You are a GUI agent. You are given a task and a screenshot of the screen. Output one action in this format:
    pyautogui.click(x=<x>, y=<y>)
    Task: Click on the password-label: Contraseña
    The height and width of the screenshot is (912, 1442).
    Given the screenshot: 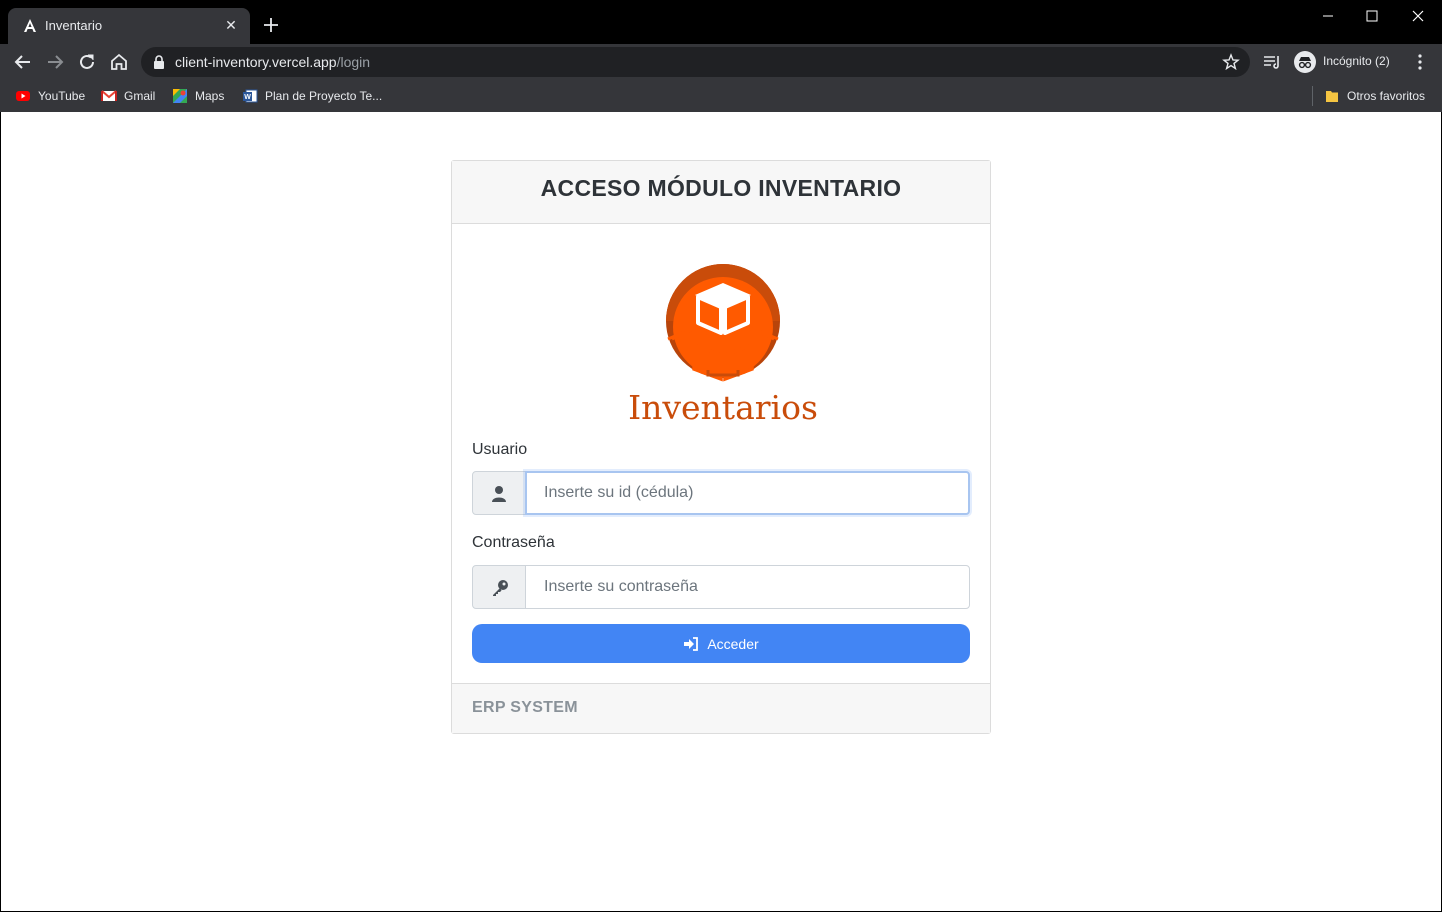 What is the action you would take?
    pyautogui.click(x=513, y=542)
    